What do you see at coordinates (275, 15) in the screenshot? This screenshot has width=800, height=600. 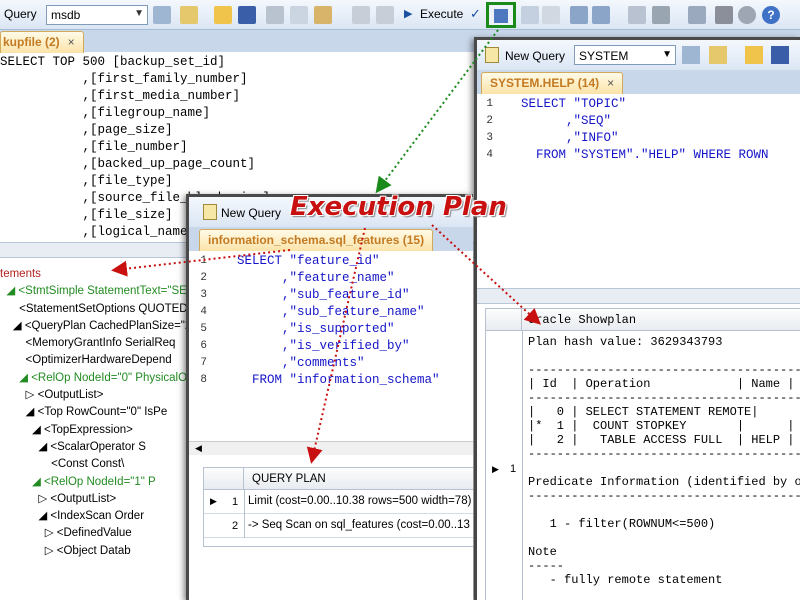 I see `cut-icon` at bounding box center [275, 15].